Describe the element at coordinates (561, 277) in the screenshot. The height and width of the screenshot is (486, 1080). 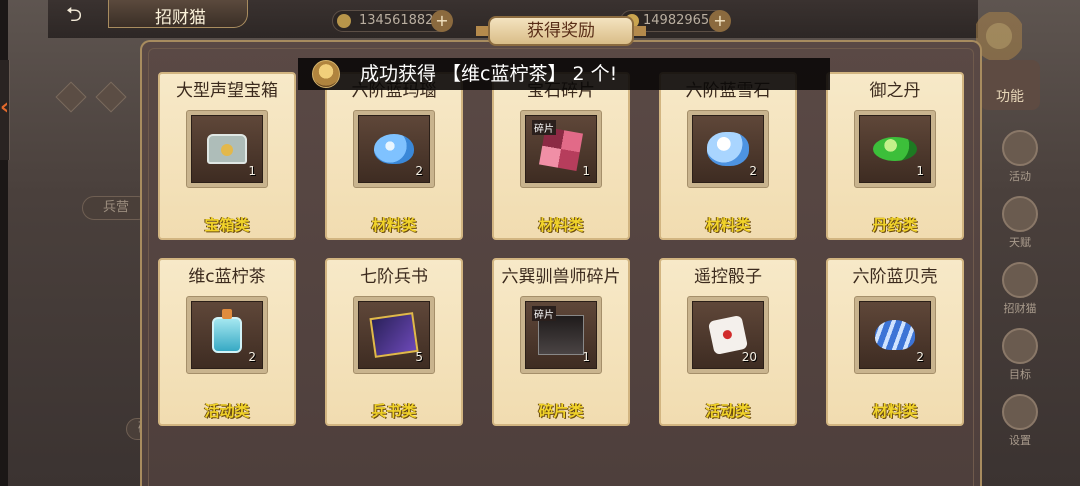
I see `reward-name: 六巽驯兽师碎片` at that location.